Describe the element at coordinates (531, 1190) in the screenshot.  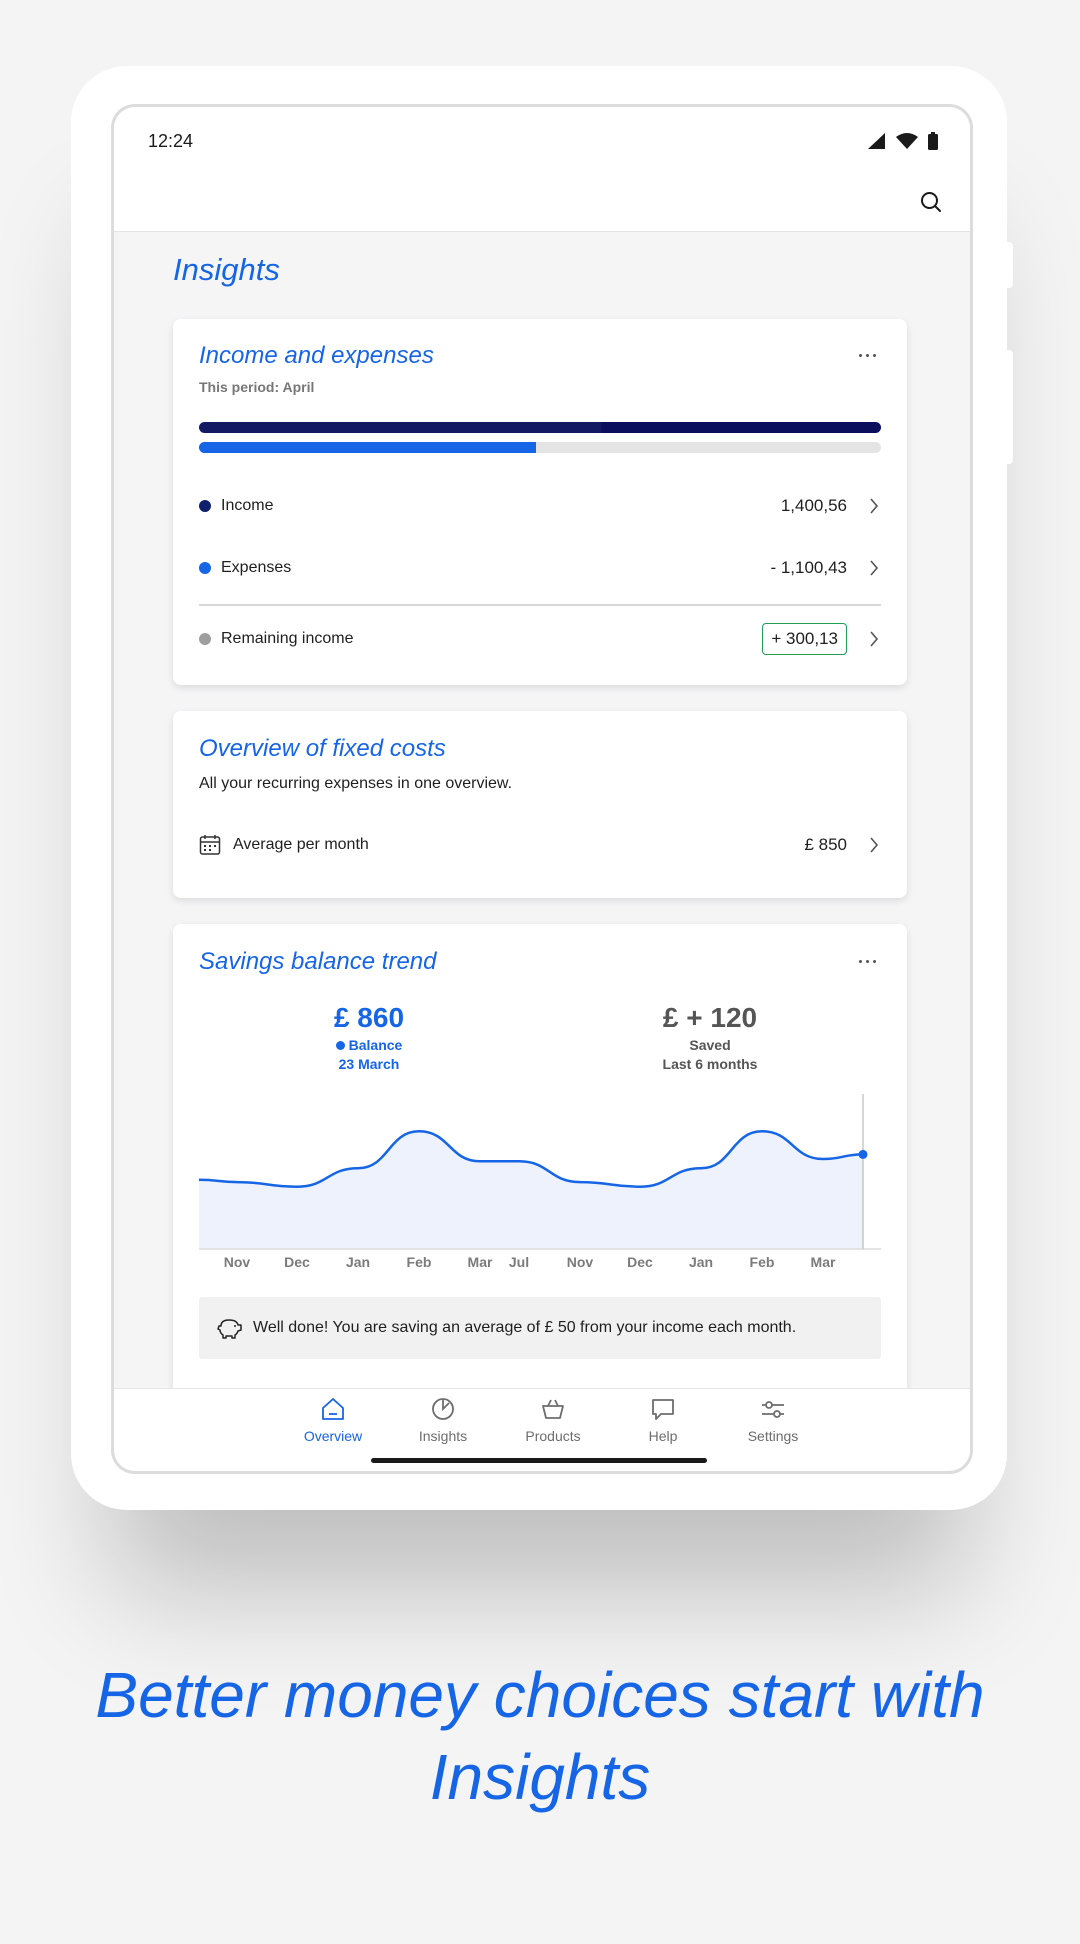
I see `chart-area-fill` at that location.